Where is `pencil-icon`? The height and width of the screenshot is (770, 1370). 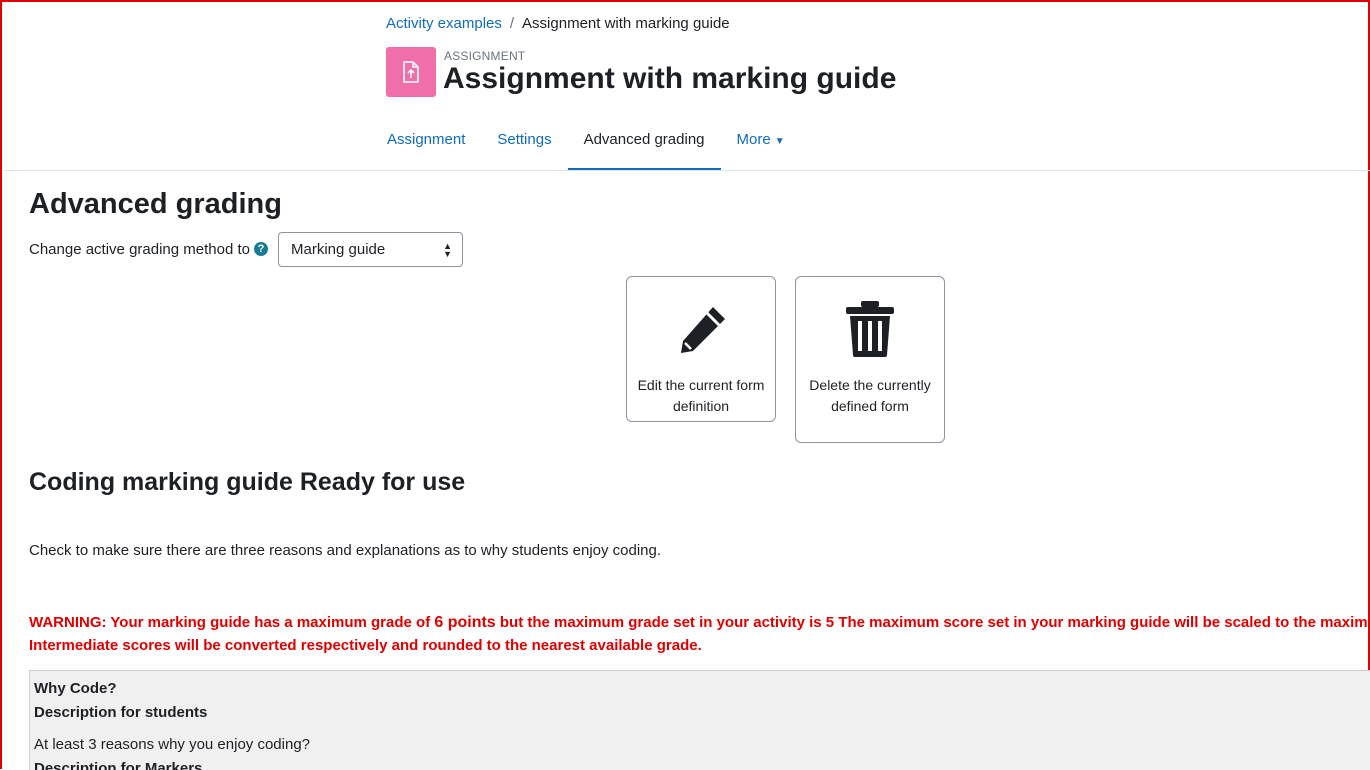
pencil-icon is located at coordinates (703, 330).